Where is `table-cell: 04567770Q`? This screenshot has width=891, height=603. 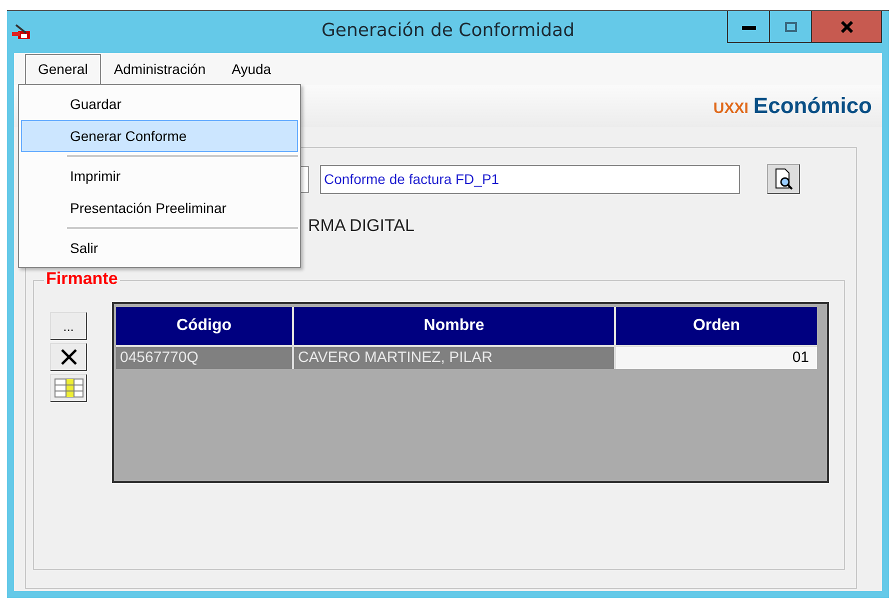 table-cell: 04567770Q is located at coordinates (205, 358).